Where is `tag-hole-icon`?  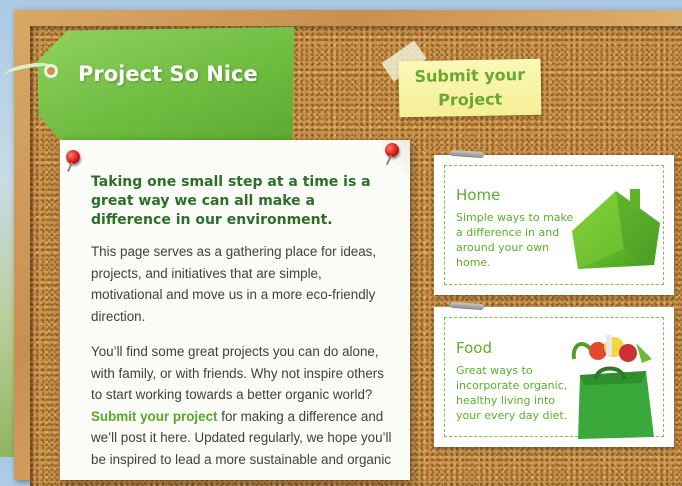
tag-hole-icon is located at coordinates (51, 71).